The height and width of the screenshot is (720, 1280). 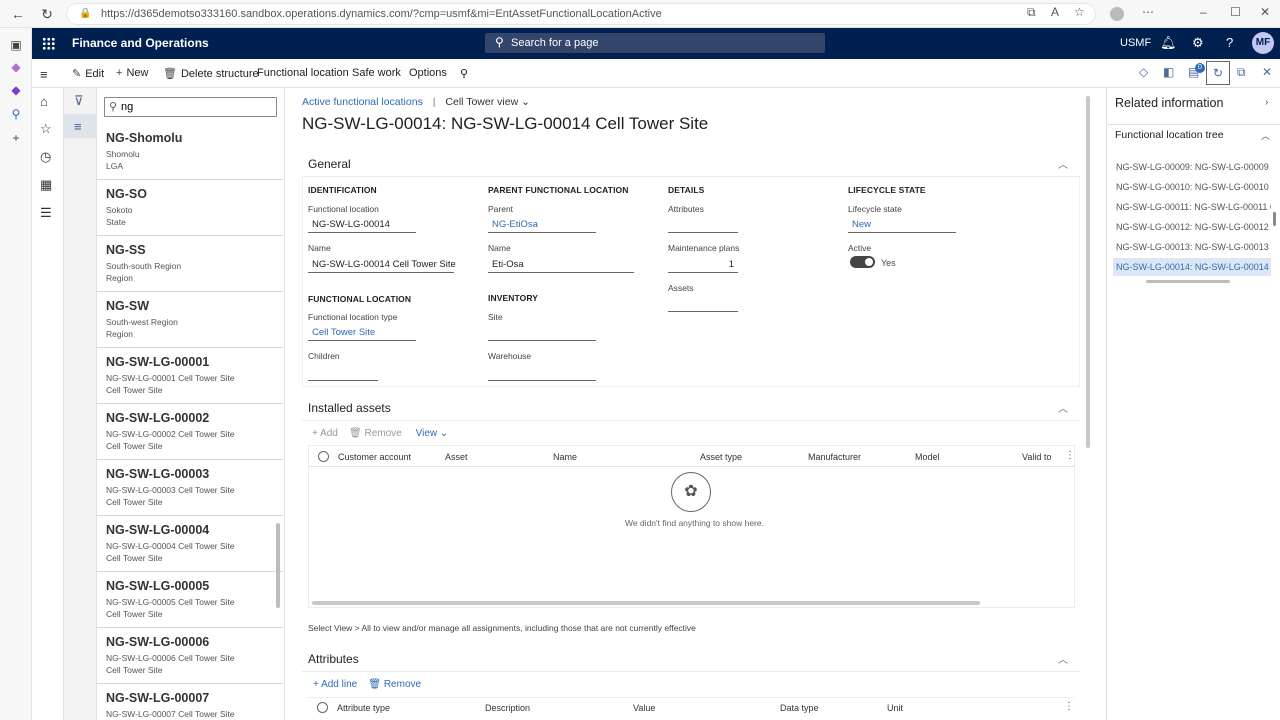 What do you see at coordinates (644, 708) in the screenshot?
I see `col-value: Value` at bounding box center [644, 708].